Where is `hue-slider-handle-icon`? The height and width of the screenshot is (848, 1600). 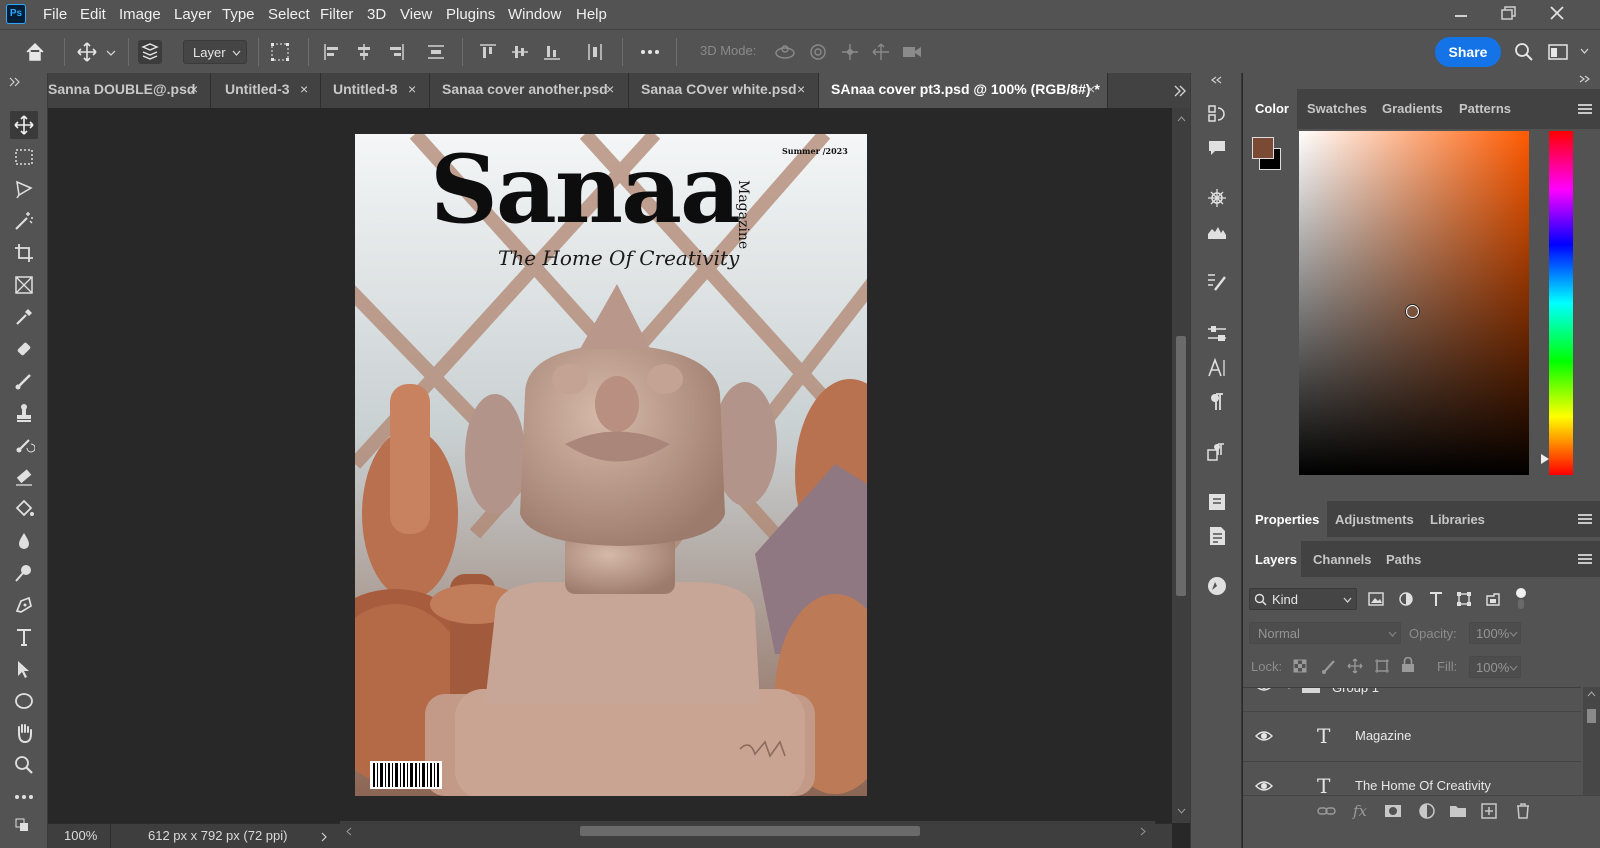
hue-slider-handle-icon is located at coordinates (1545, 459).